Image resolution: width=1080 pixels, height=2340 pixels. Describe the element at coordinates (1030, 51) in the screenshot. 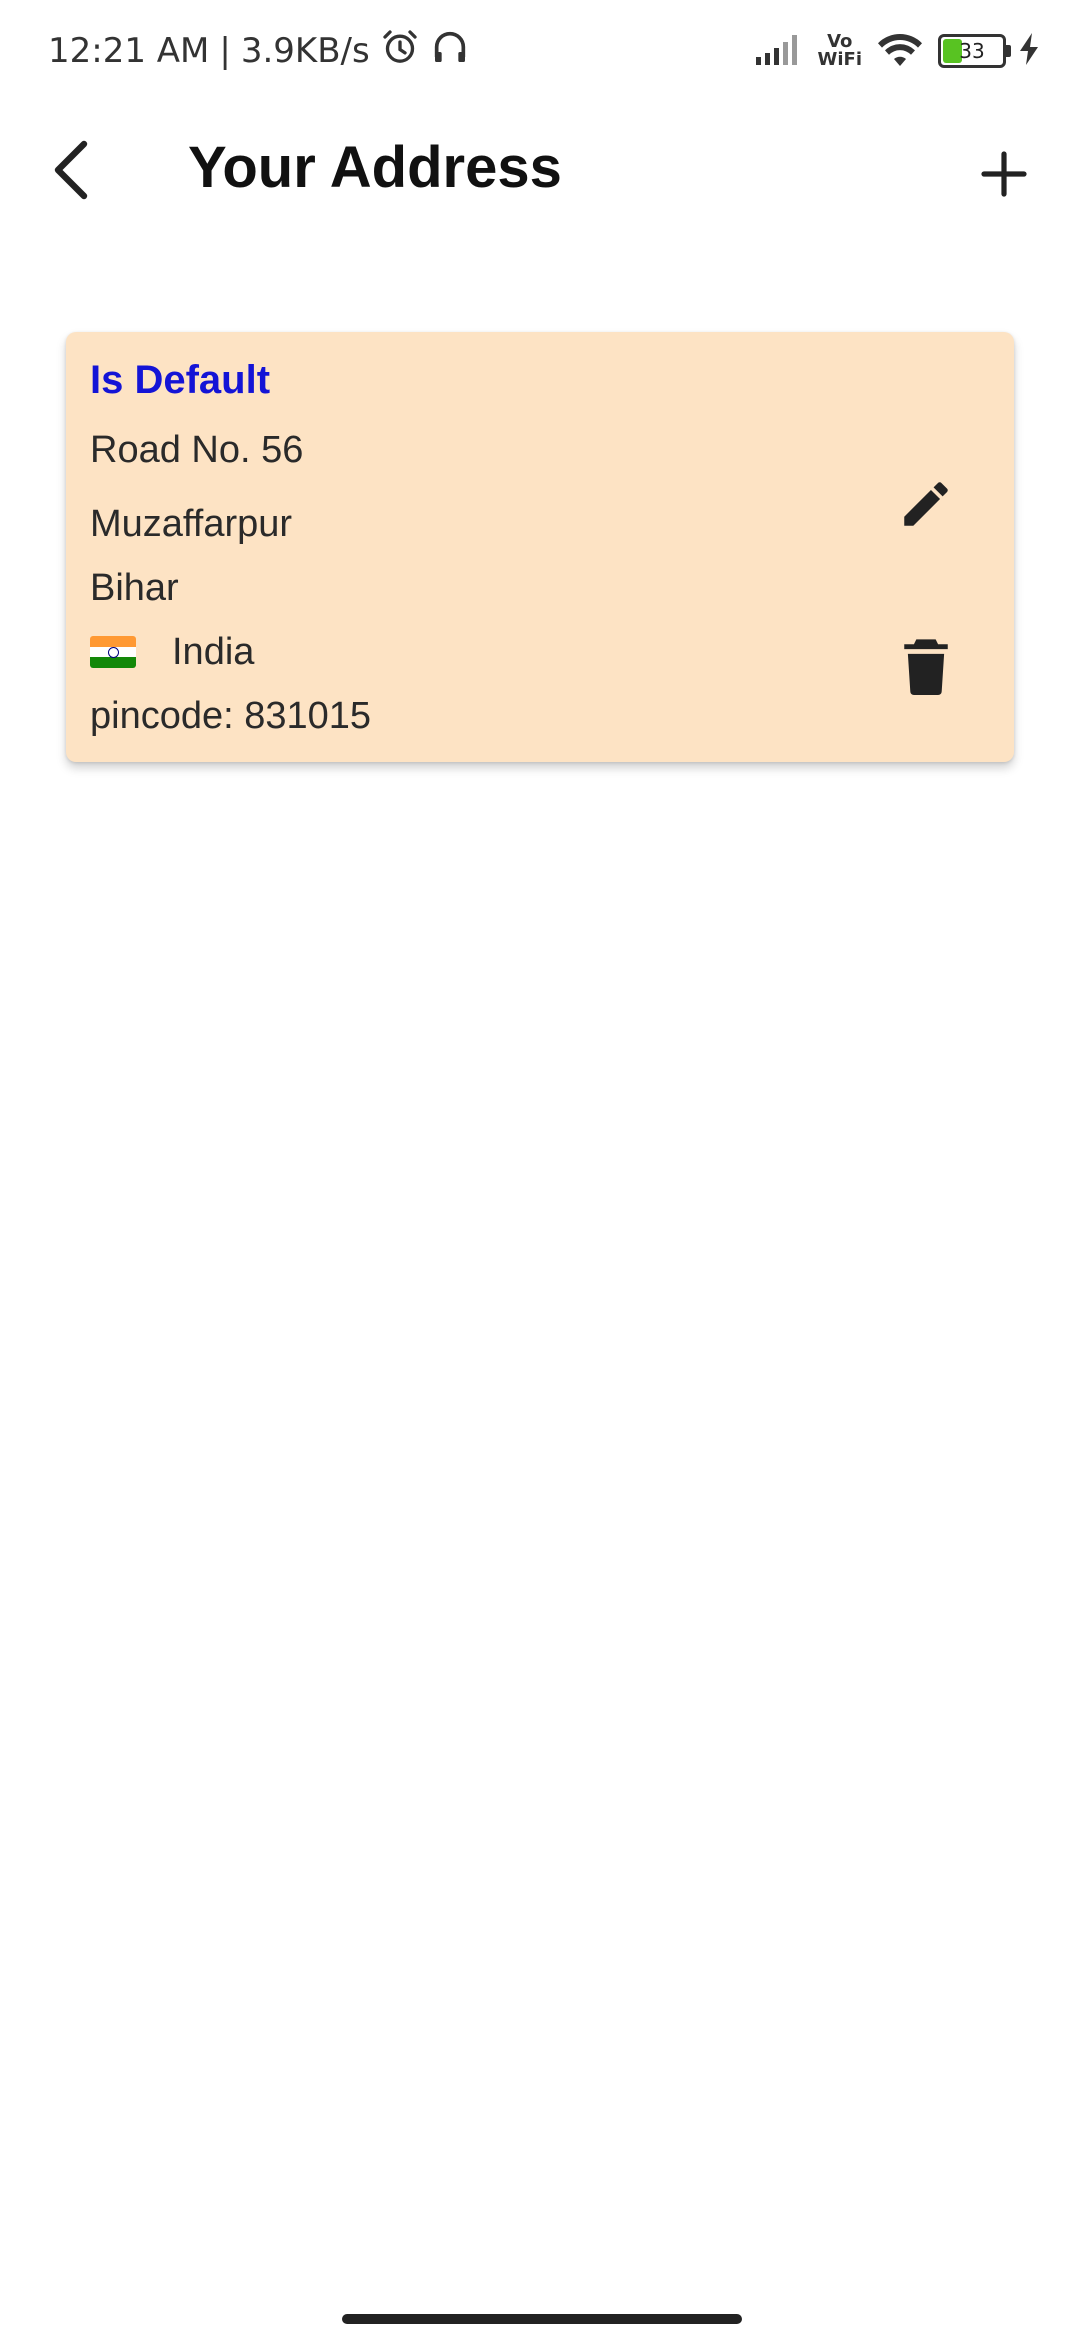

I see `charging-icon` at that location.